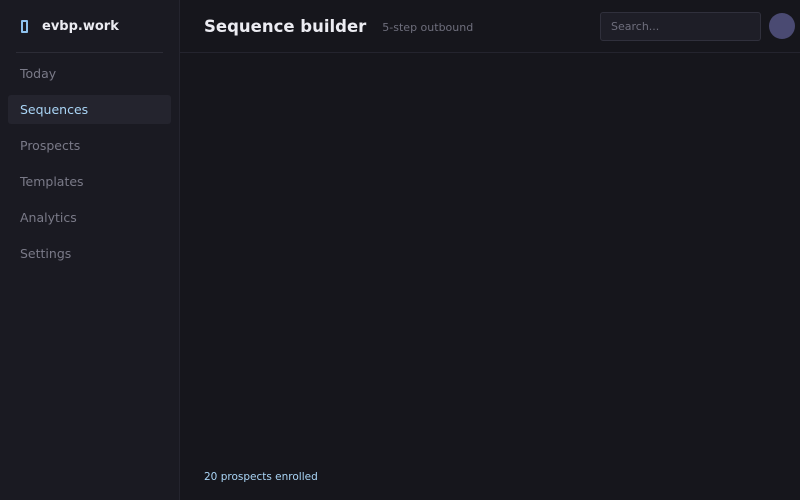 The width and height of the screenshot is (800, 500). Describe the element at coordinates (89, 145) in the screenshot. I see `sidebar-item-prospects: Prospects` at that location.